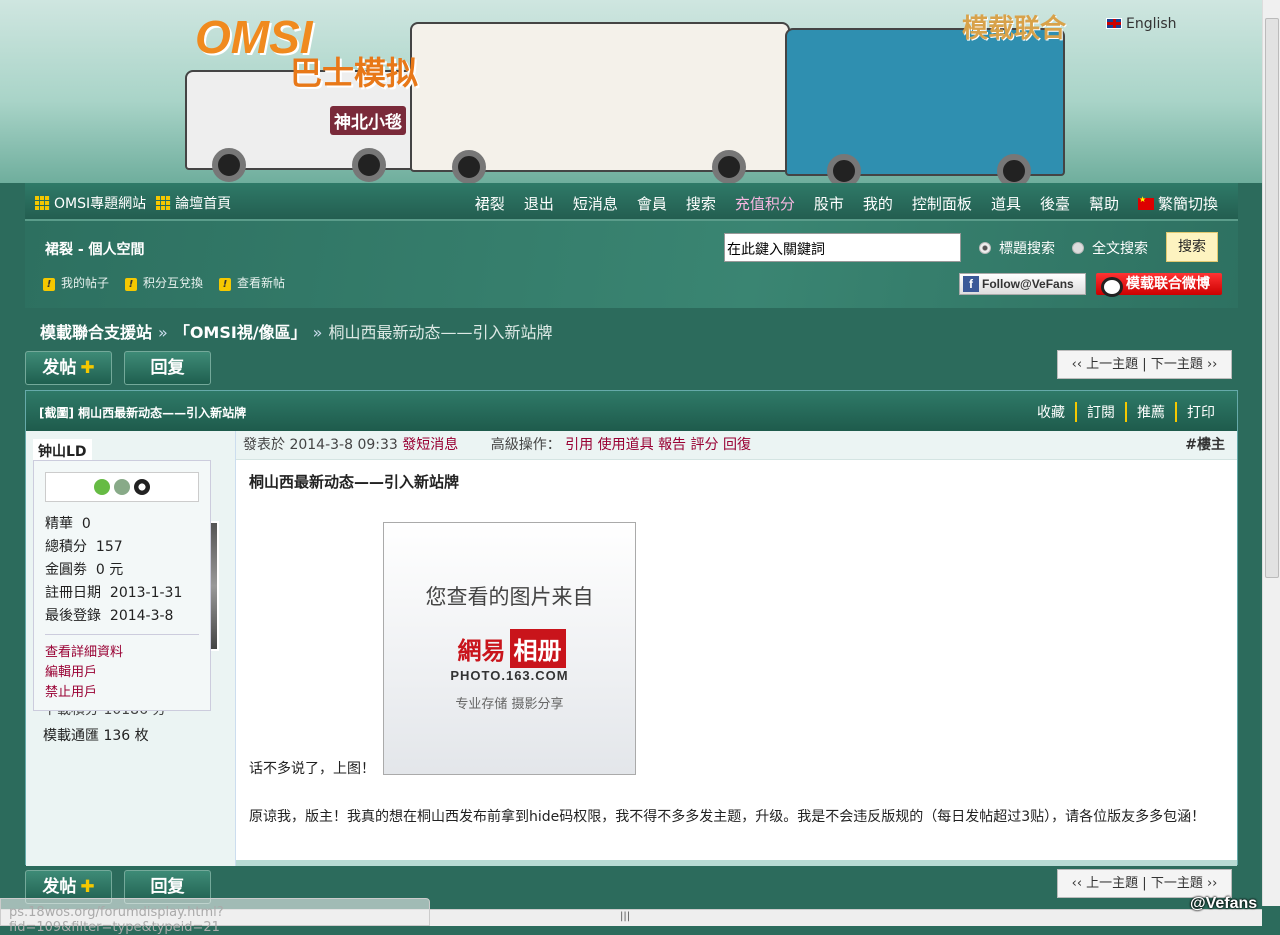 The height and width of the screenshot is (935, 1280). What do you see at coordinates (143, 413) in the screenshot?
I see `thread-title: [截圖] 桐山西最新动态——引入新站牌` at bounding box center [143, 413].